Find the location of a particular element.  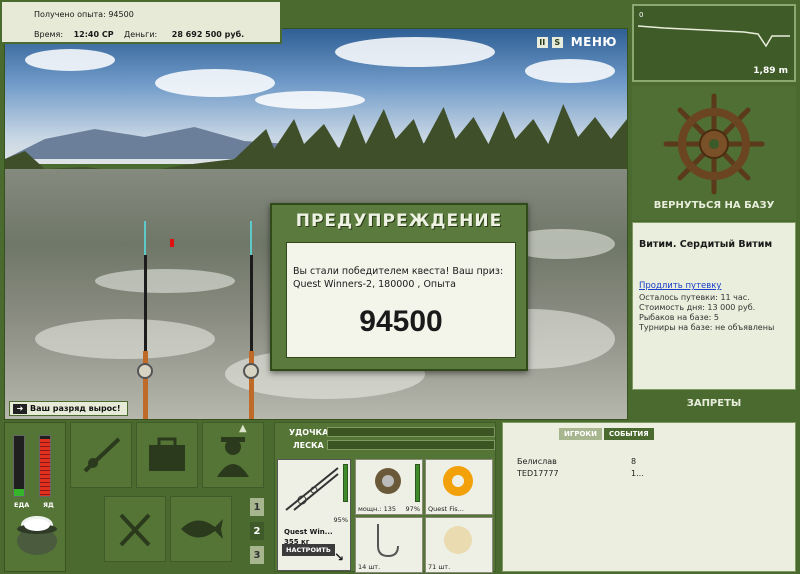

rank-up-text: Ваш разряд вырос! is located at coordinates (75, 408).